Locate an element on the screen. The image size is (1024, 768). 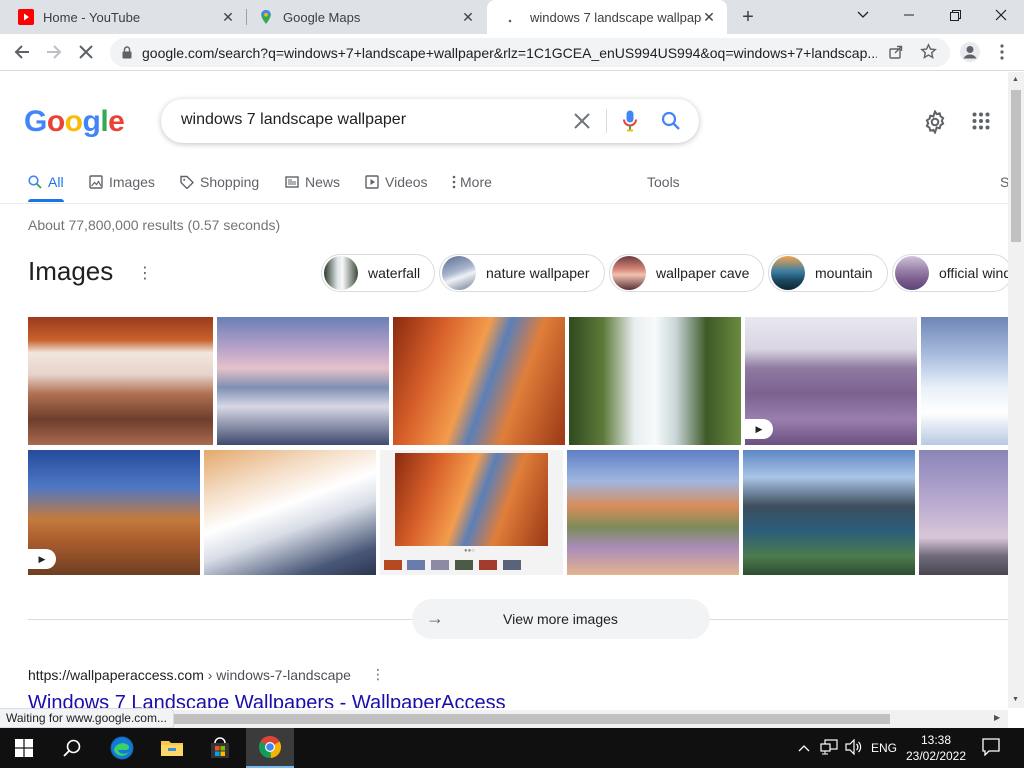
active-tab-indicator is located at coordinates (46, 200).